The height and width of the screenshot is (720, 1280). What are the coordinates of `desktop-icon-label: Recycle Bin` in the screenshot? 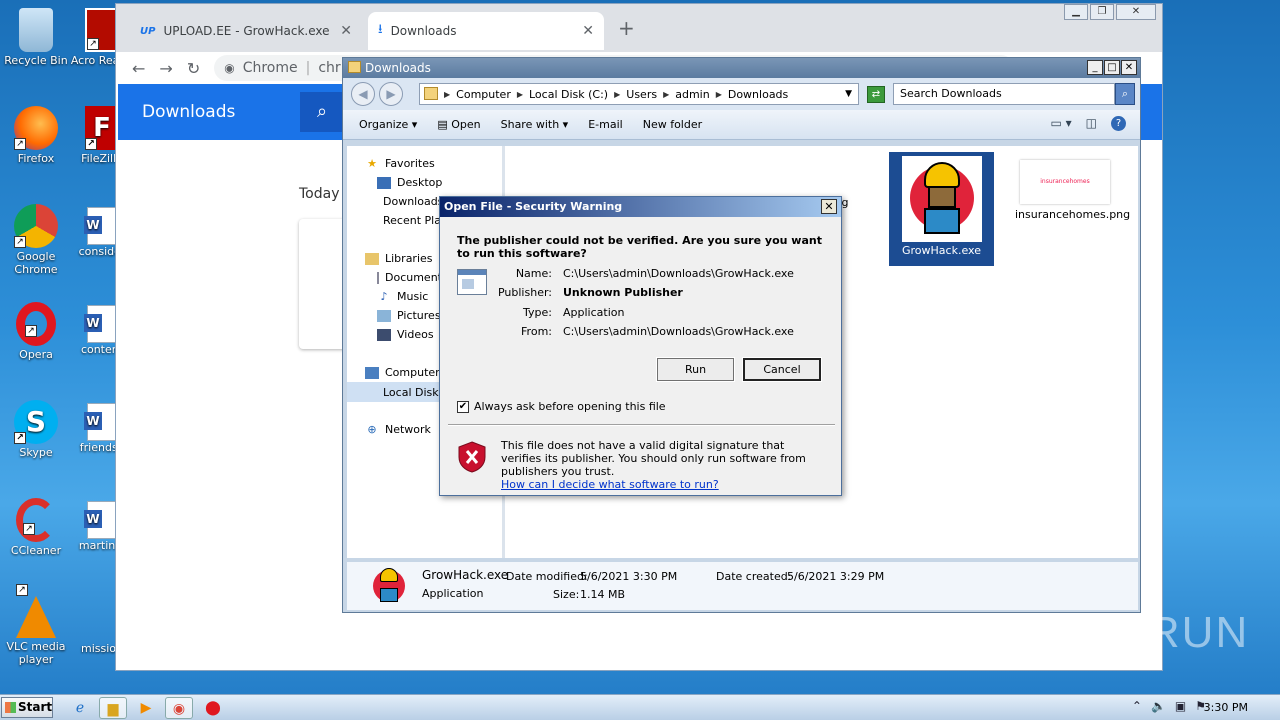 It's located at (36, 60).